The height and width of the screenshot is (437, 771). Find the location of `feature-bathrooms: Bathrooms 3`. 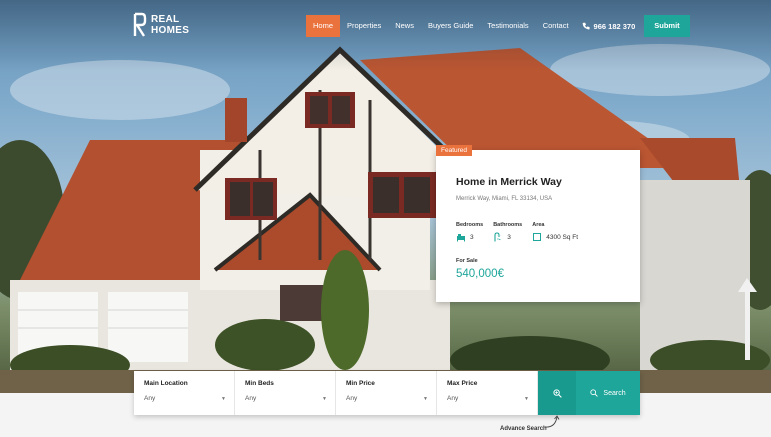

feature-bathrooms: Bathrooms 3 is located at coordinates (507, 232).